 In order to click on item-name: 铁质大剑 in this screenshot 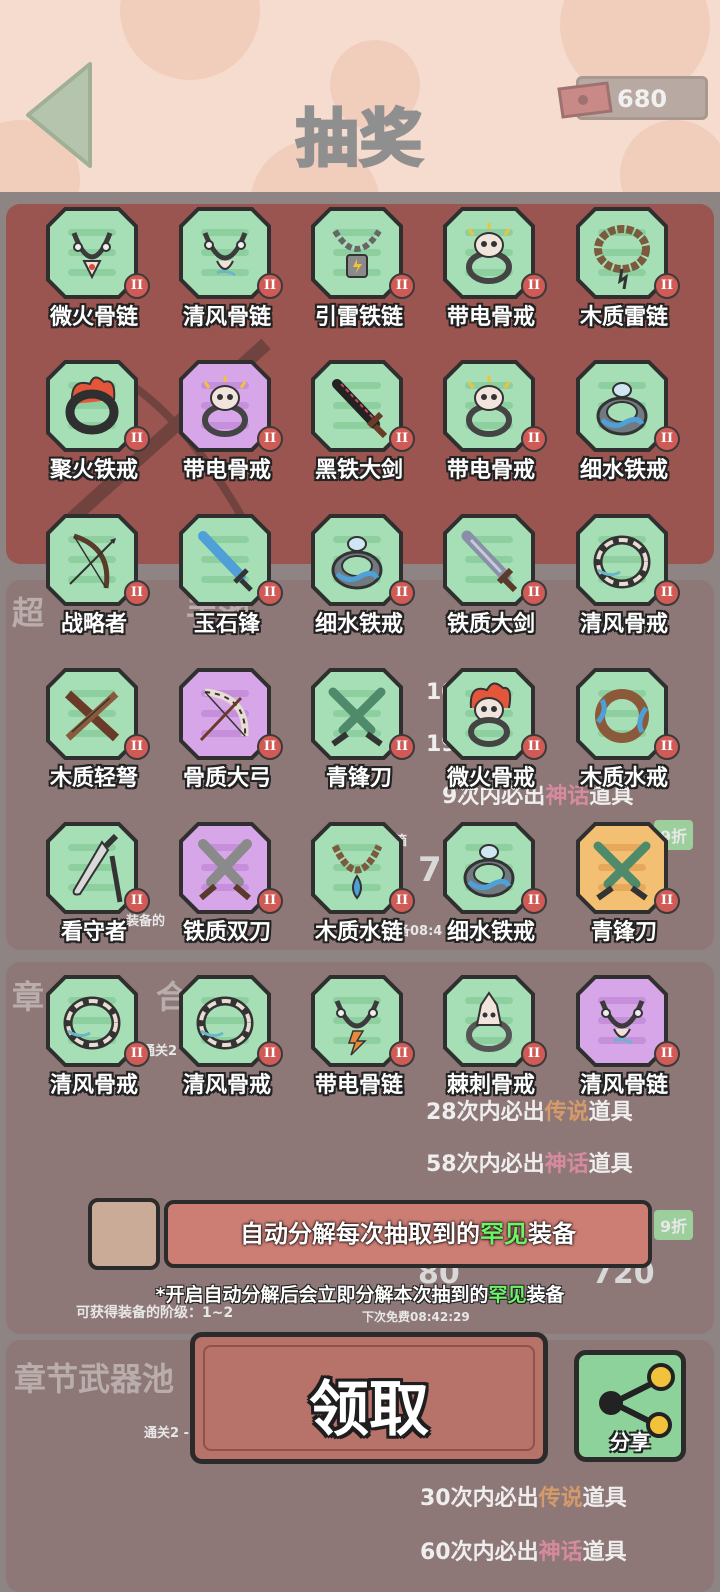, I will do `click(490, 624)`.